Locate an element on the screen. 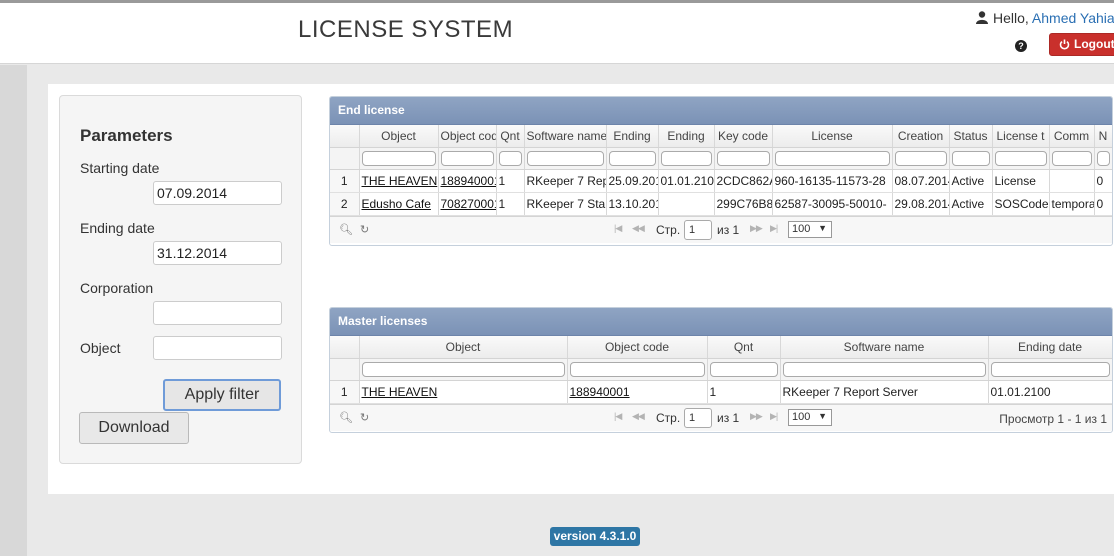 The image size is (1114, 556). filter-cell is located at coordinates (345, 158).